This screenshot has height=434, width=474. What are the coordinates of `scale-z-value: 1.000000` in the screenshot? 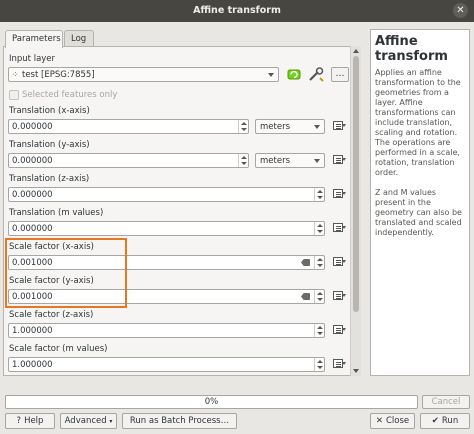 It's located at (32, 331).